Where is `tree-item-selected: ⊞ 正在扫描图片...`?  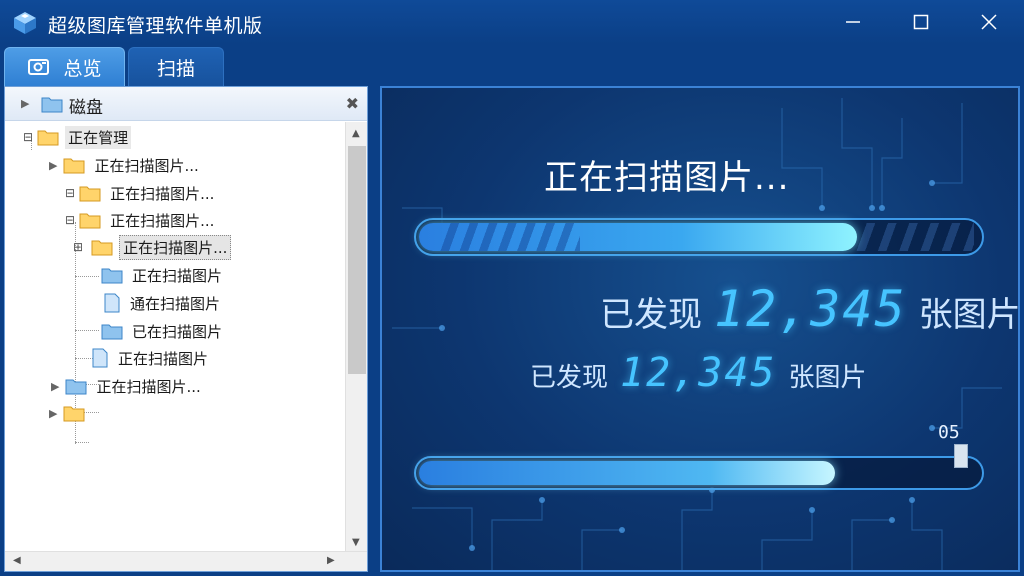
tree-item-selected: ⊞ 正在扫描图片... is located at coordinates (152, 247).